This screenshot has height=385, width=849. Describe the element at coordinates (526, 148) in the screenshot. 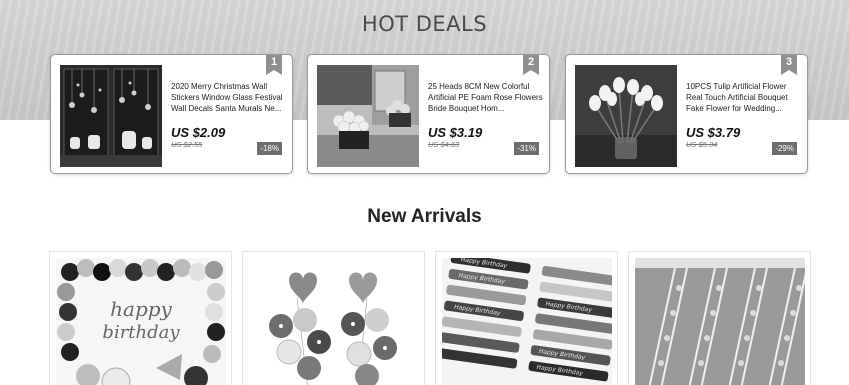

I see `discount-badge: -31%` at that location.